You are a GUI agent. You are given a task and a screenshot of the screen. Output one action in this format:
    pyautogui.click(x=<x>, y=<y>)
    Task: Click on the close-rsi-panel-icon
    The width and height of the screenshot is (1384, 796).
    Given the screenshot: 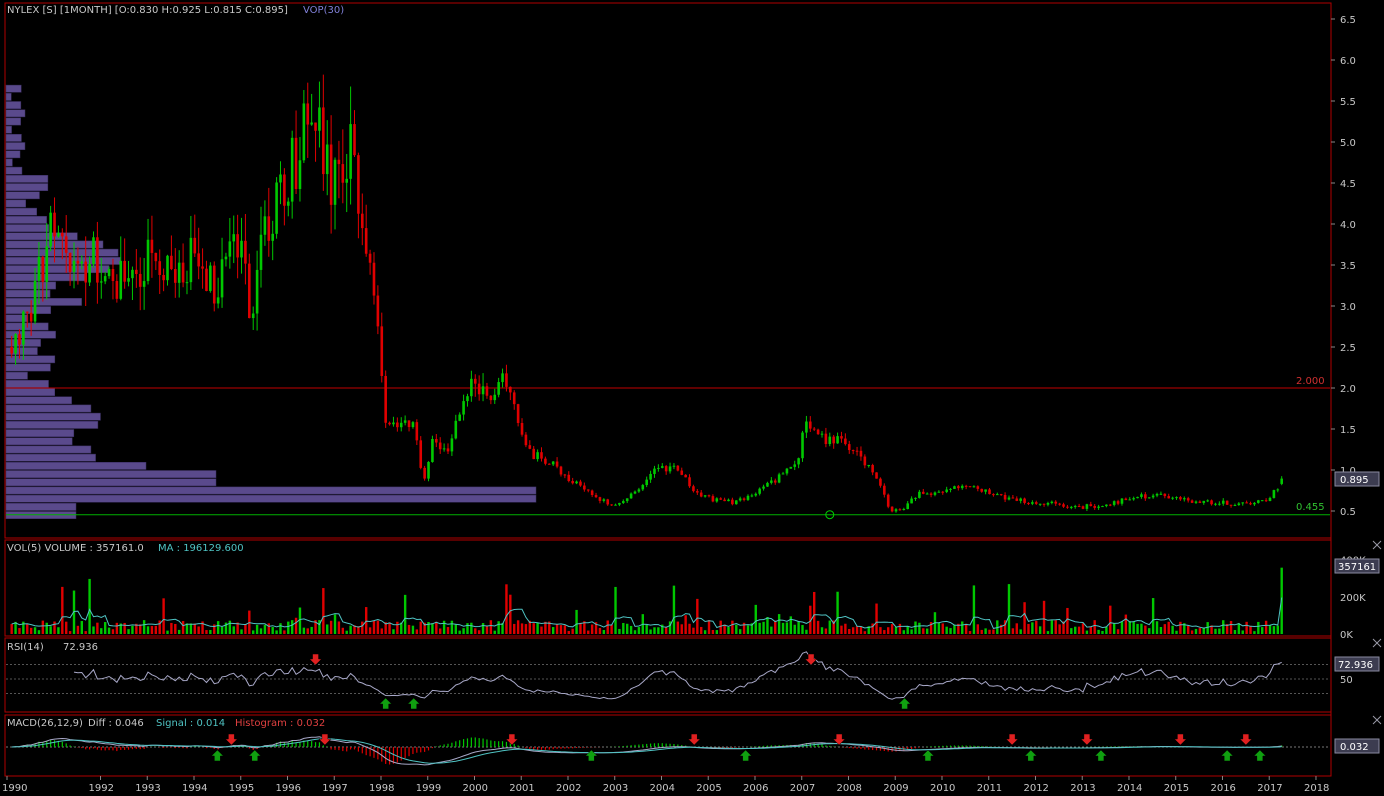 What is the action you would take?
    pyautogui.click(x=1377, y=643)
    